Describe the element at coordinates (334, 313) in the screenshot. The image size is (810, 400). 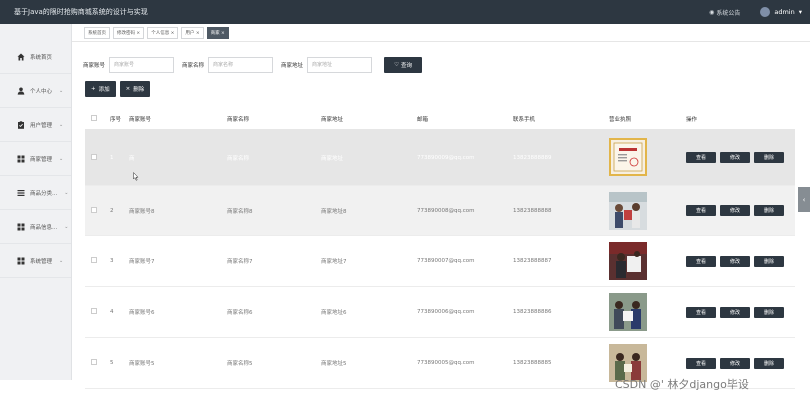
I see `cell-address: 商家地址6` at that location.